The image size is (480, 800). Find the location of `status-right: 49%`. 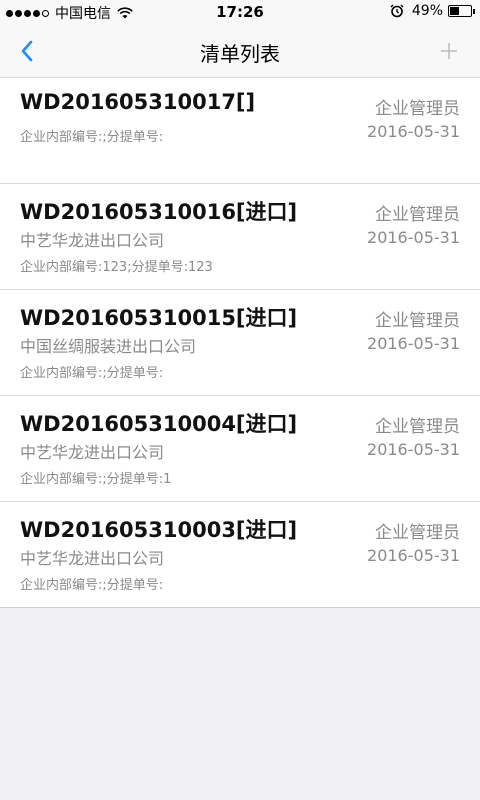

status-right: 49% is located at coordinates (432, 11).